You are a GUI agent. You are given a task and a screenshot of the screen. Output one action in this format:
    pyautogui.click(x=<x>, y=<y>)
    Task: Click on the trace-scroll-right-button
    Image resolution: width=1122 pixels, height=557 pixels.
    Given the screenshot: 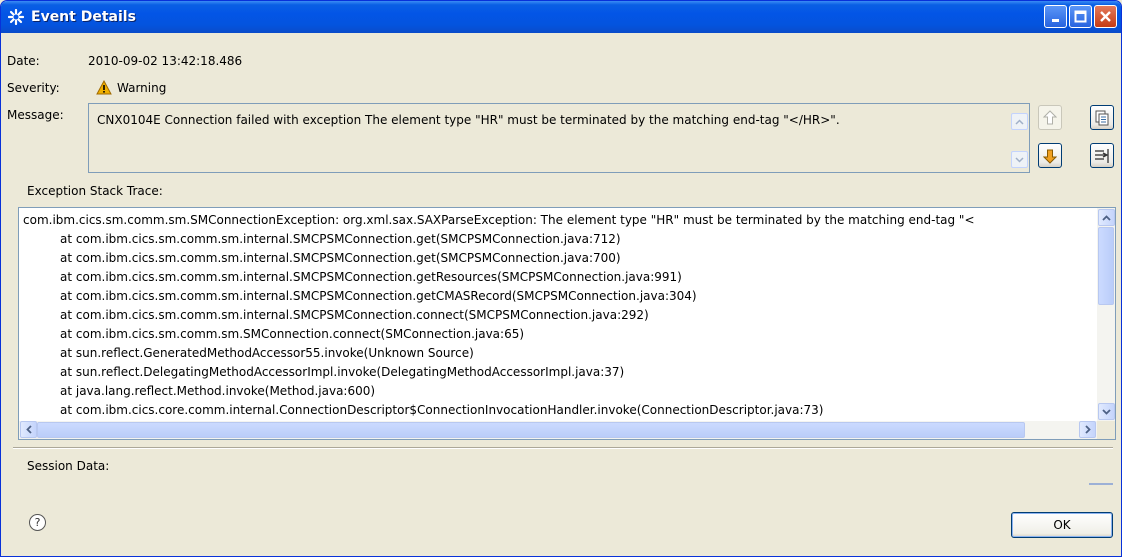 What is the action you would take?
    pyautogui.click(x=1087, y=429)
    